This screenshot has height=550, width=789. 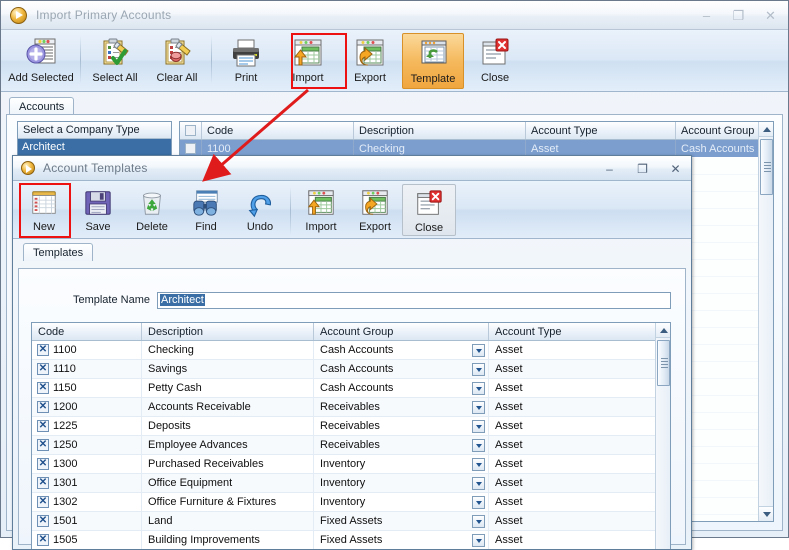 I want to click on new-button: New, so click(x=44, y=210).